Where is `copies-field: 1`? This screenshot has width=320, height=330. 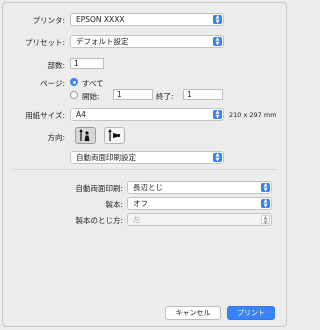 copies-field: 1 is located at coordinates (87, 63).